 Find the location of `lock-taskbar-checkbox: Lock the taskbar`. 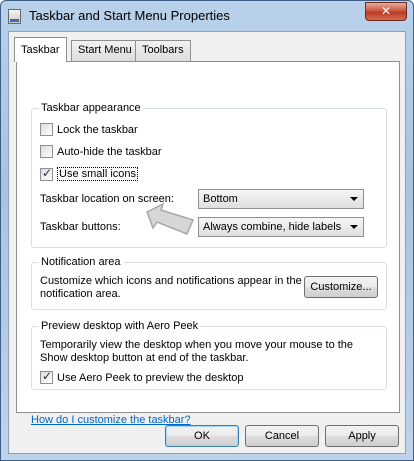

lock-taskbar-checkbox: Lock the taskbar is located at coordinates (89, 129).